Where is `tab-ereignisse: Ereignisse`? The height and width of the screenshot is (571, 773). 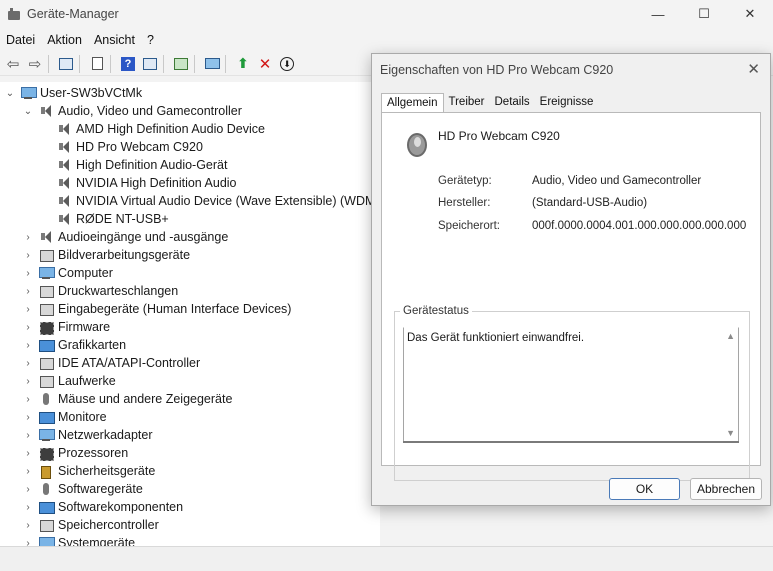
tab-ereignisse: Ereignisse is located at coordinates (567, 103).